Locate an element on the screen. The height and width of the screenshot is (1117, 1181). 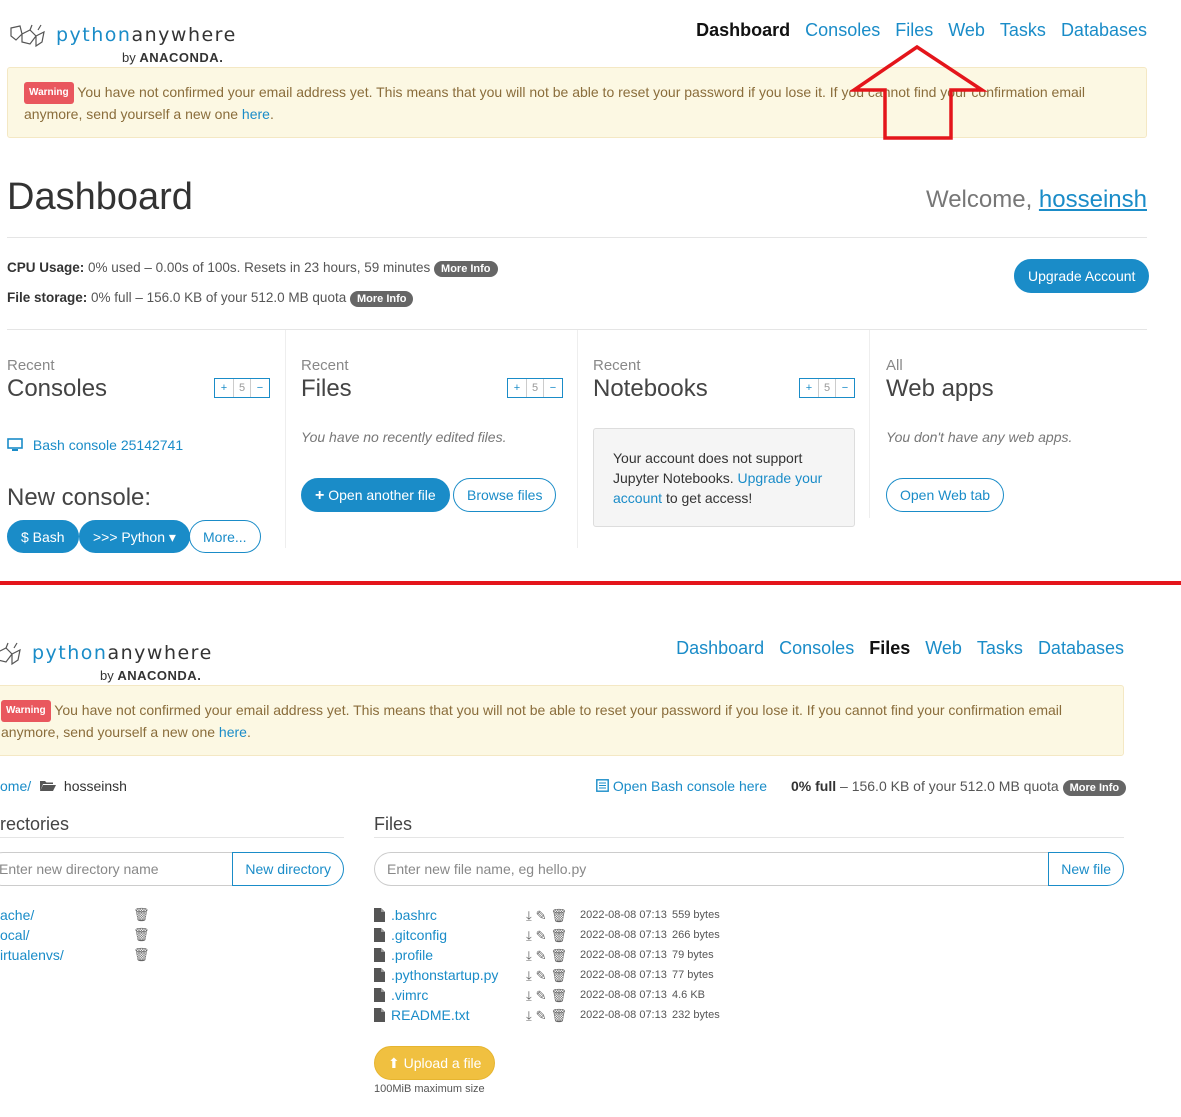
python-dropdown-button: >>> Python ▾ is located at coordinates (134, 536).